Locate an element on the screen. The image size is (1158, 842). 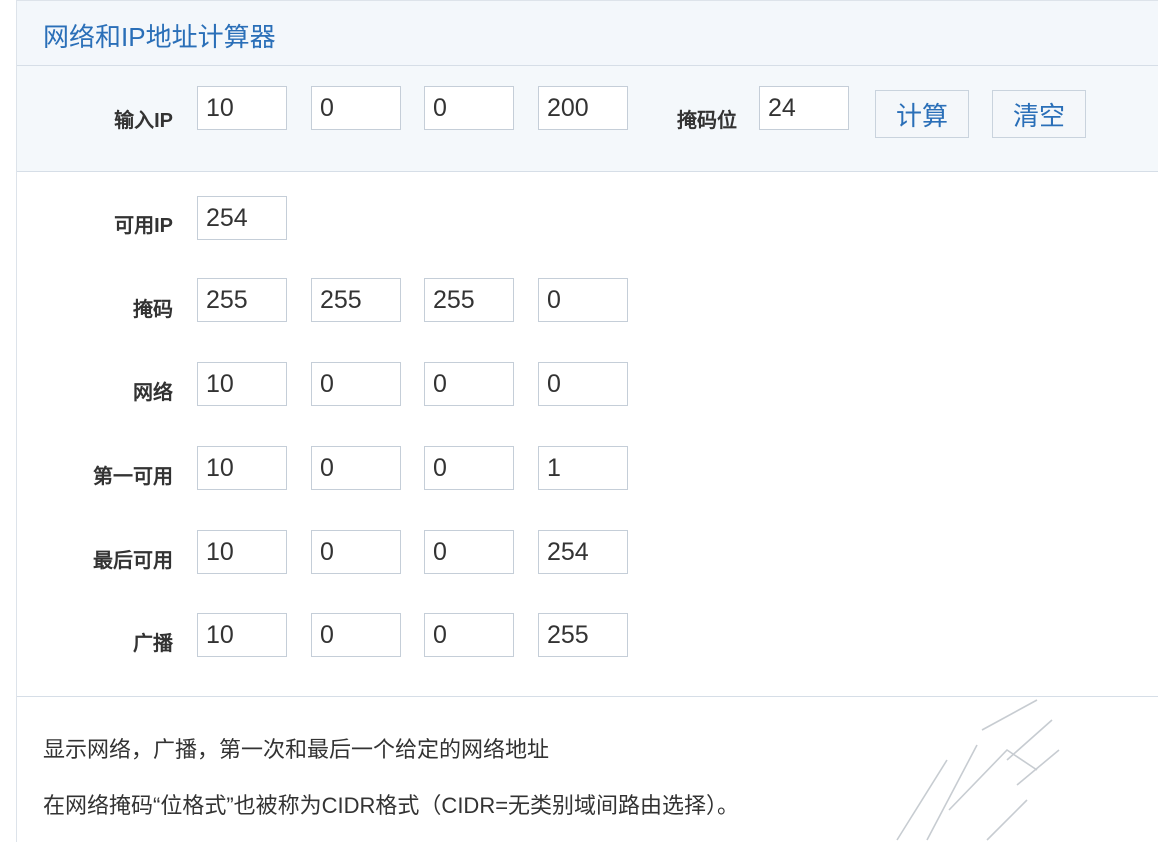
mask-octet-3-field is located at coordinates (469, 300).